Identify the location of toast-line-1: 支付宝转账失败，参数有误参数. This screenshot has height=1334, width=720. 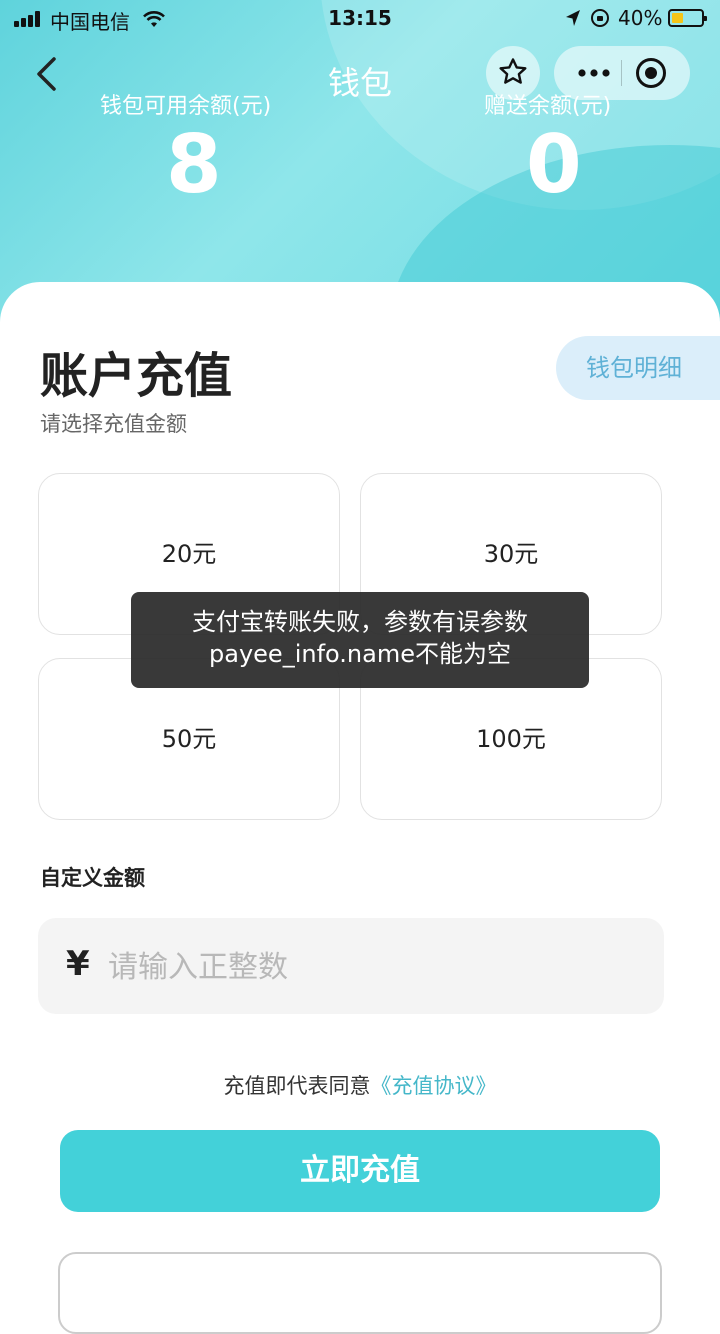
(360, 622).